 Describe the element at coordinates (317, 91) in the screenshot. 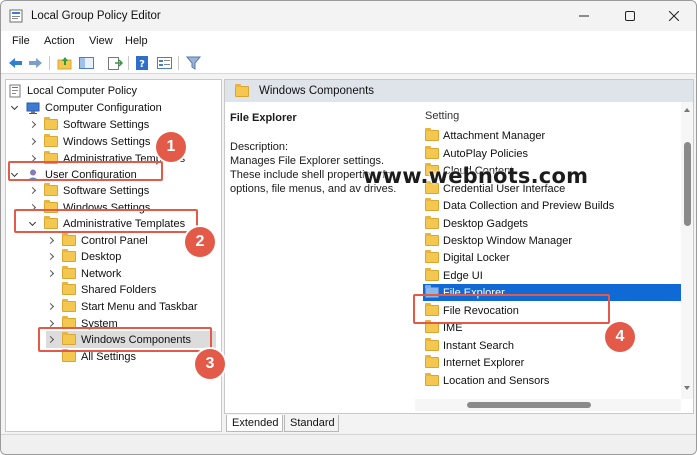

I see `content-header-title: Windows Components` at that location.